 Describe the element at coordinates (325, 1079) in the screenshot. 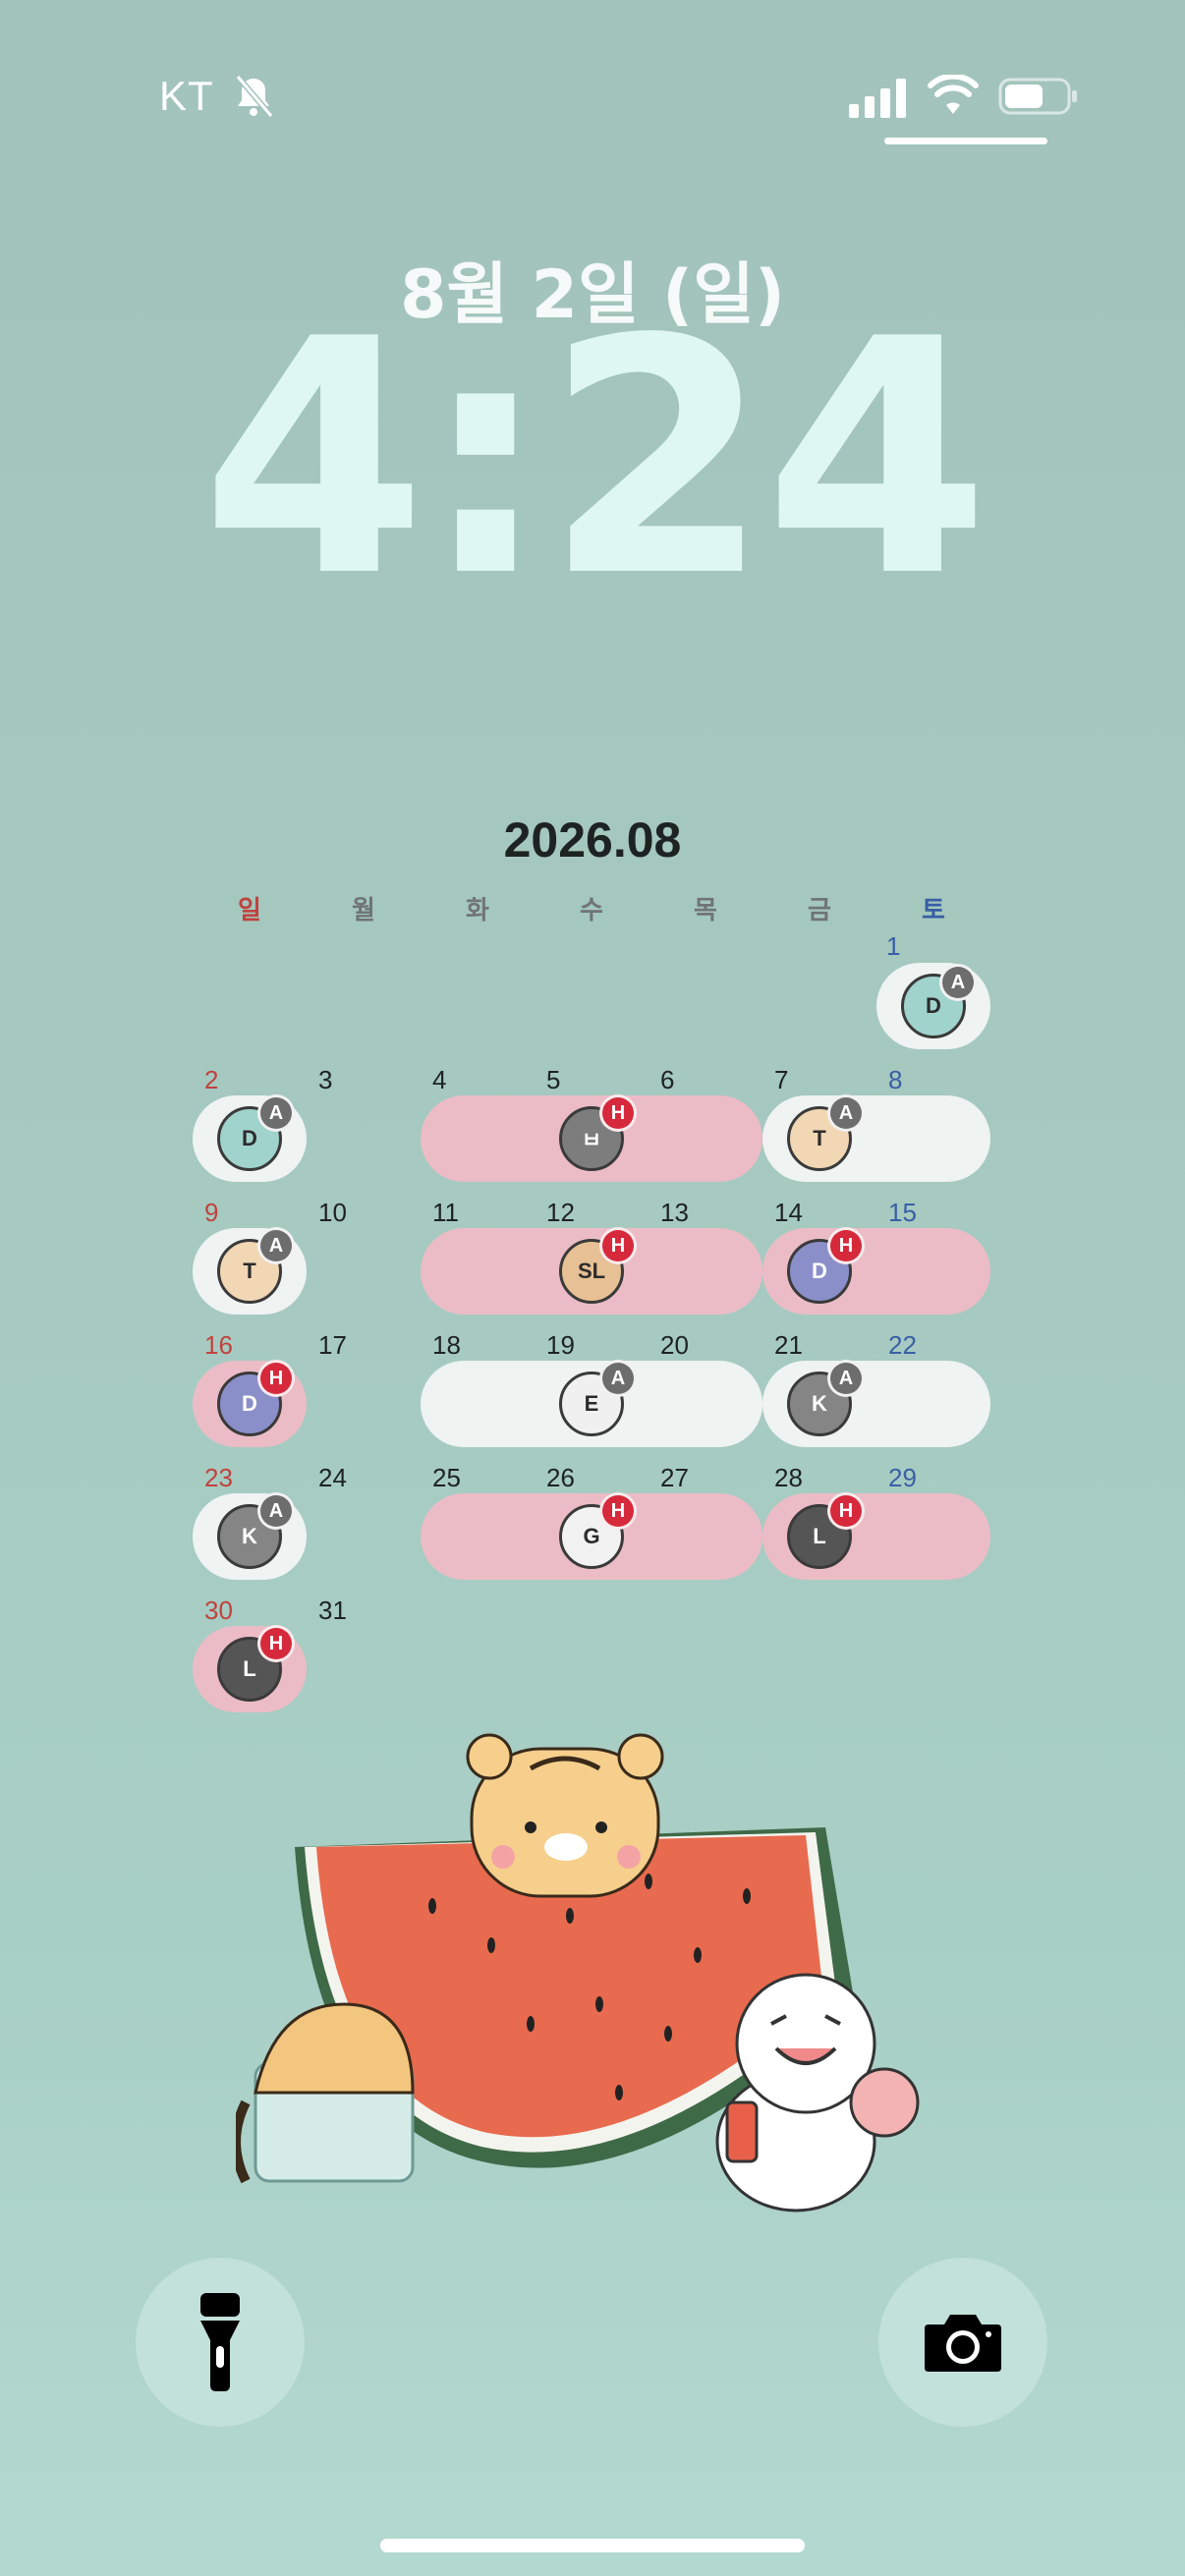

I see `calendar-day: 3` at that location.